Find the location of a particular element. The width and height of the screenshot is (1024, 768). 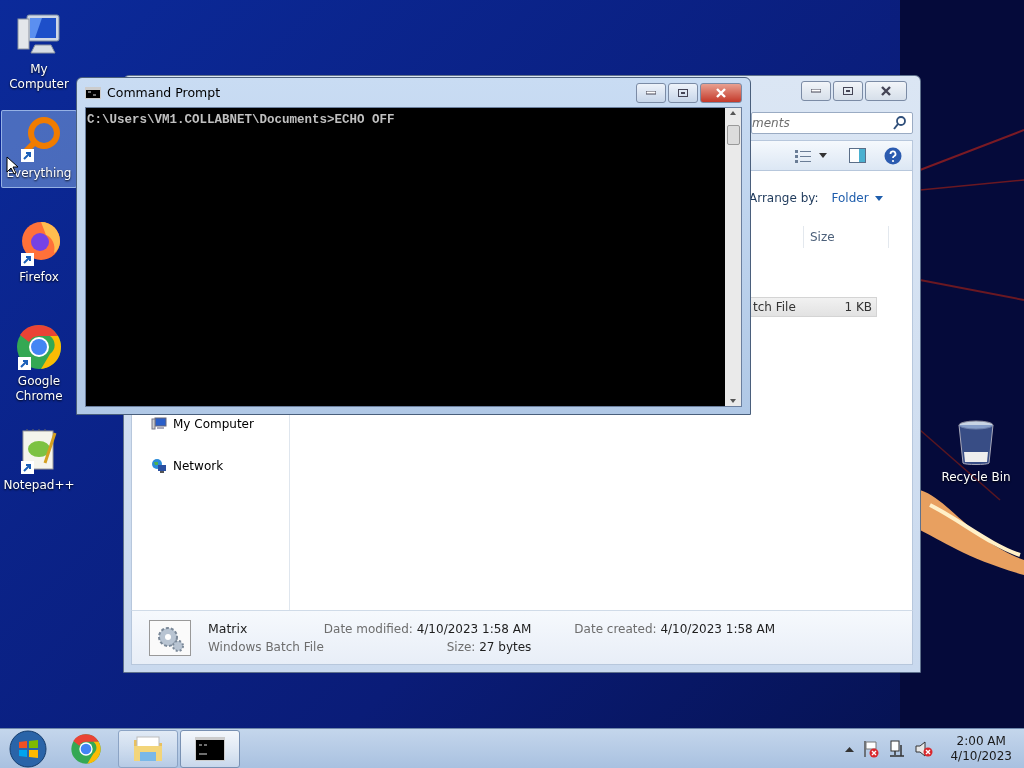

gear-file-icon is located at coordinates (170, 637).